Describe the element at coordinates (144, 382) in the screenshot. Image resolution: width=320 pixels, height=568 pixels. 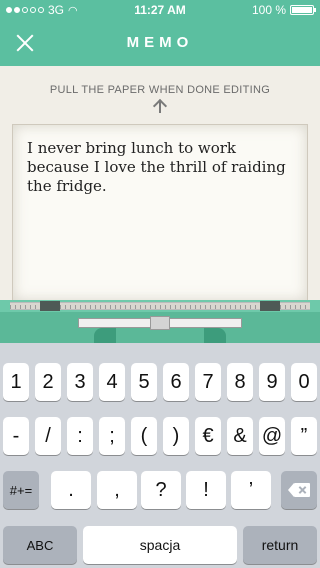
I see `key-5: 5` at that location.